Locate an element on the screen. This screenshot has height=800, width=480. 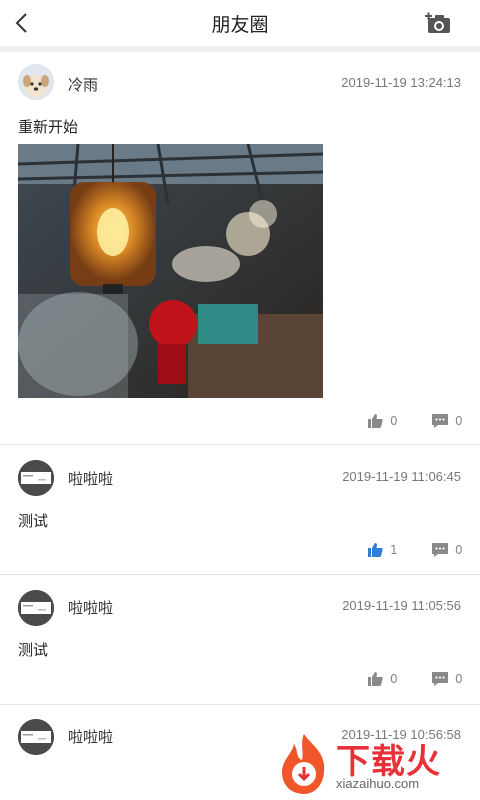
page-title: 朋友圈 is located at coordinates (240, 24).